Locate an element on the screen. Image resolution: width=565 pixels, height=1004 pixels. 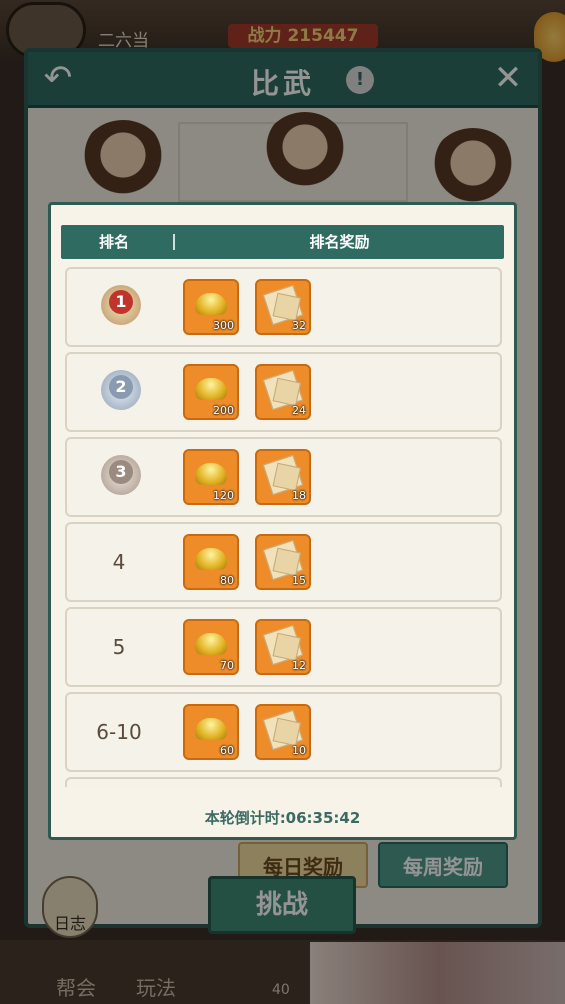
reward-row: 5 70 12 is located at coordinates (283, 647).